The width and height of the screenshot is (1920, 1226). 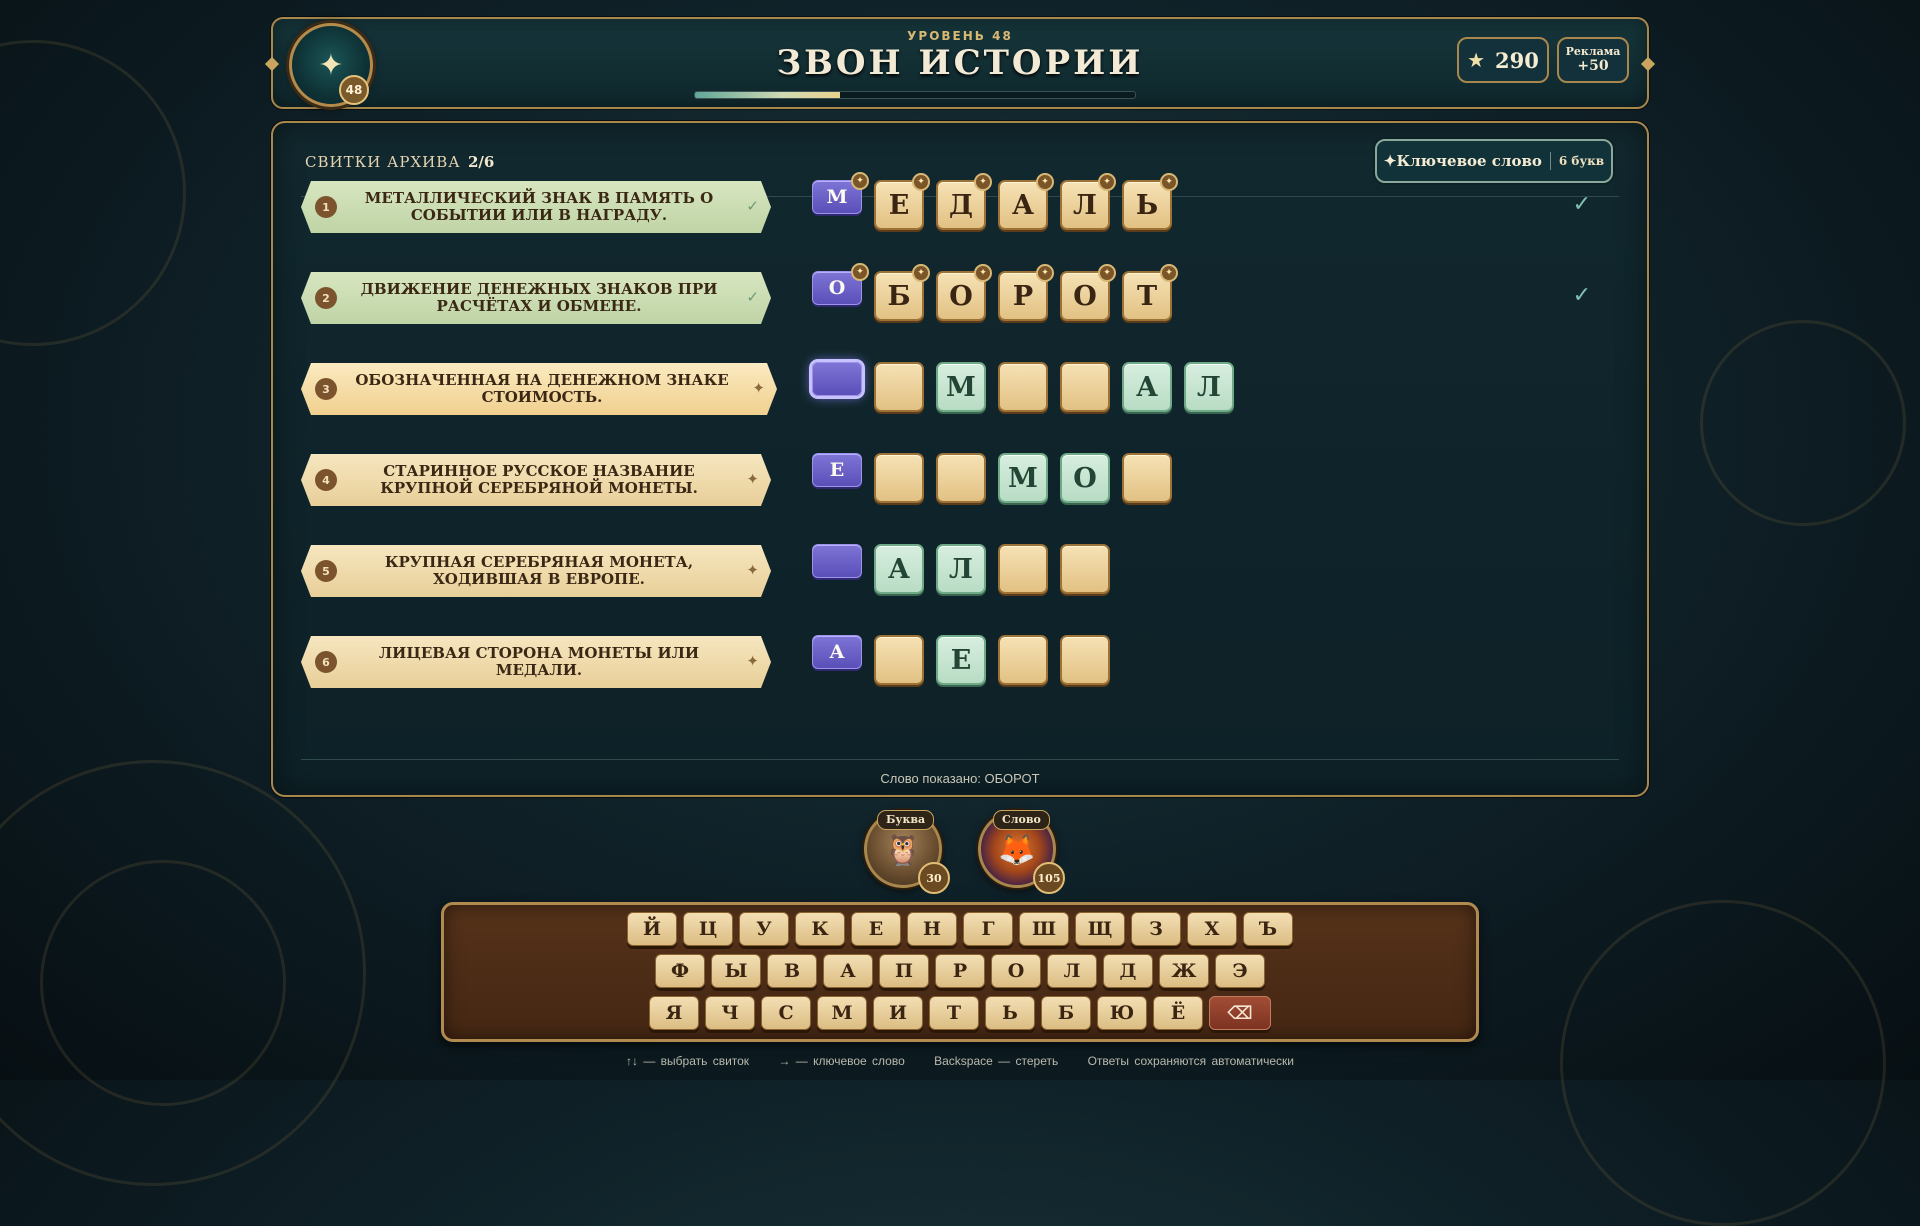 I want to click on key-letter: Щ, so click(x=1100, y=929).